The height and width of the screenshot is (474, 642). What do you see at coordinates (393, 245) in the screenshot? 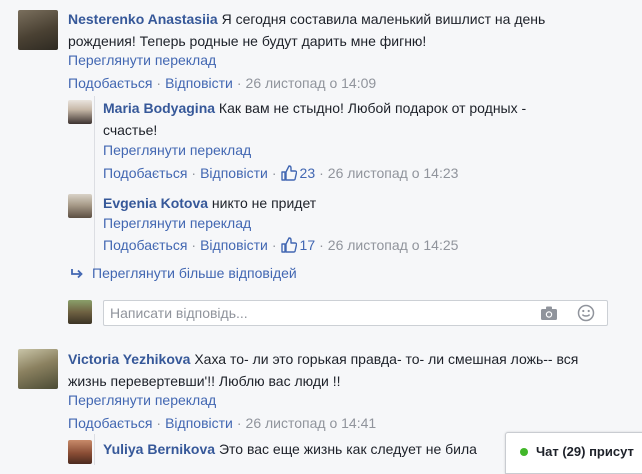
I see `timestamp: 26 листопад о 14:25` at bounding box center [393, 245].